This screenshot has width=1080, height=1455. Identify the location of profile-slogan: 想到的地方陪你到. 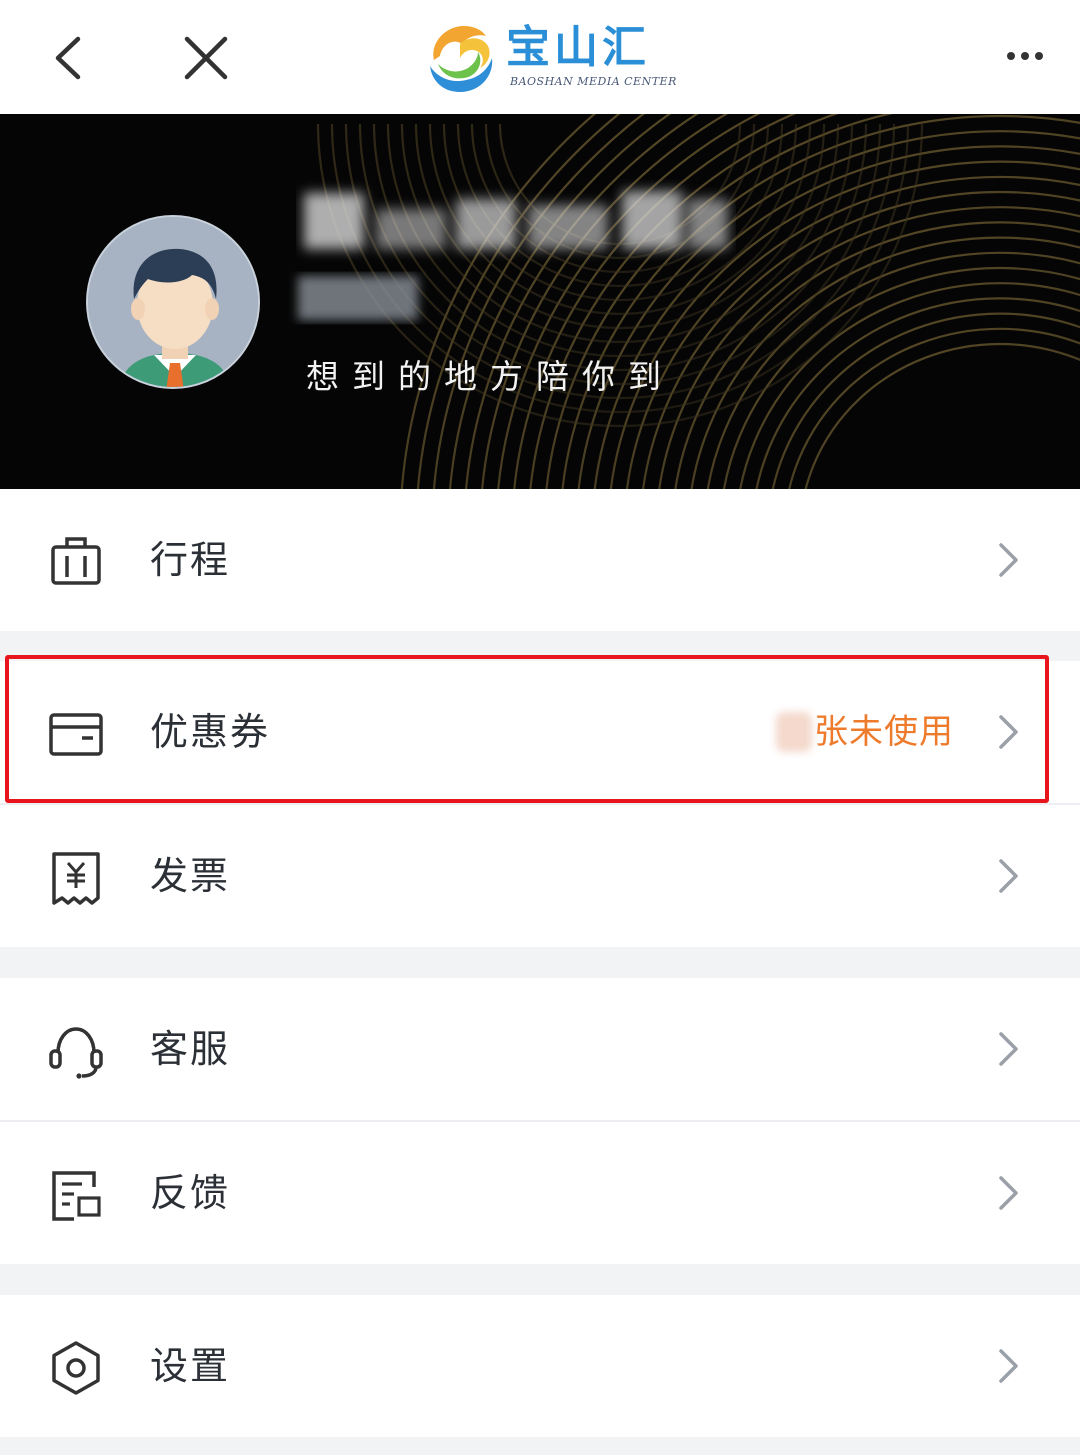
(490, 376).